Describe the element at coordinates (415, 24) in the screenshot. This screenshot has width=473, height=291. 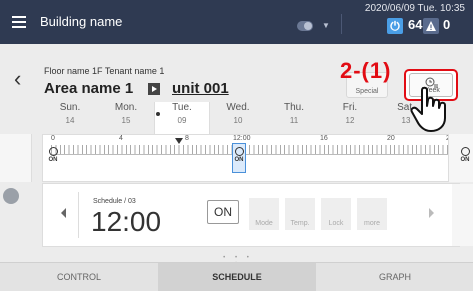
I see `power-count: 64` at that location.